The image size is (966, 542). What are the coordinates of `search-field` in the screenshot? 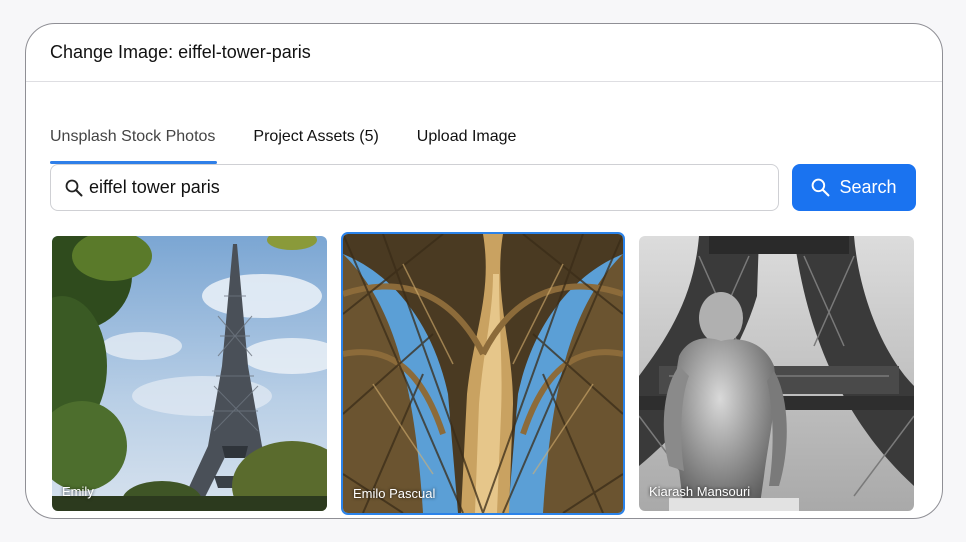 It's located at (414, 187).